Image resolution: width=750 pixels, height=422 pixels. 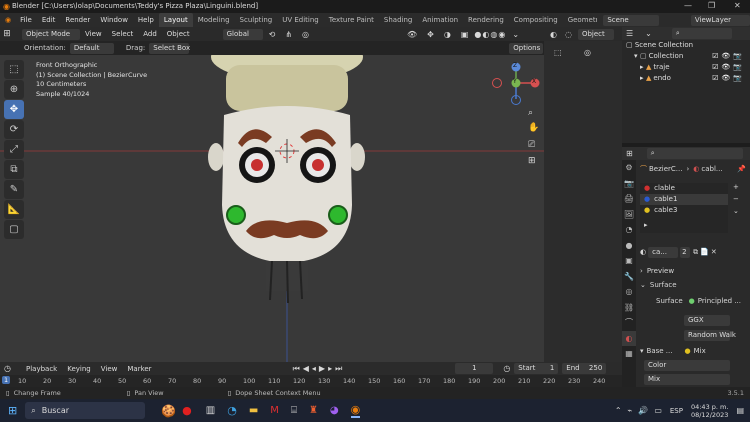 What do you see at coordinates (686, 45) in the screenshot?
I see `outliner-item-scene-collection: ▢ Scene Collection` at bounding box center [686, 45].